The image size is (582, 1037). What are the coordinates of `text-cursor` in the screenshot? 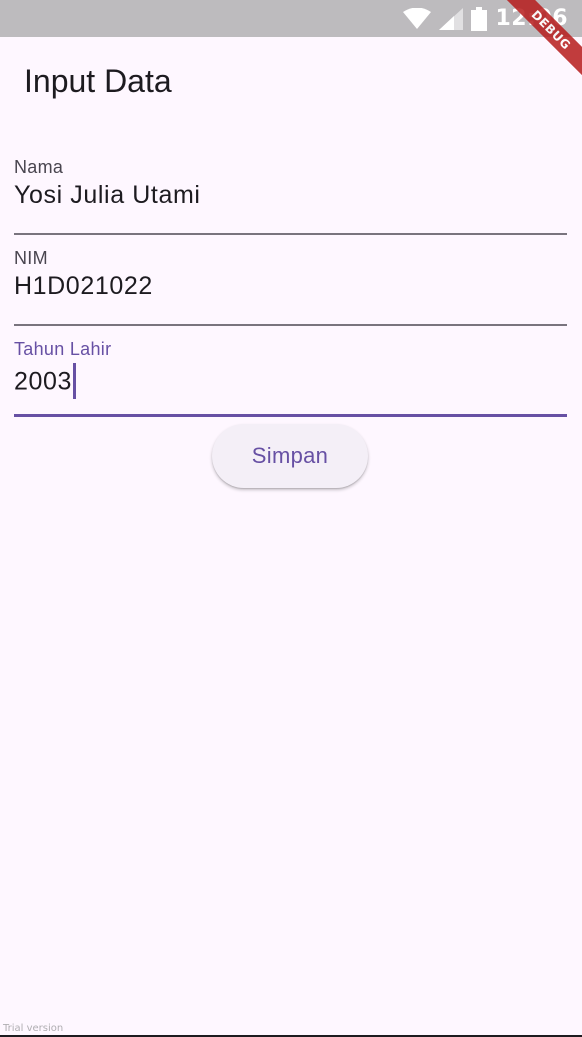 It's located at (74, 381).